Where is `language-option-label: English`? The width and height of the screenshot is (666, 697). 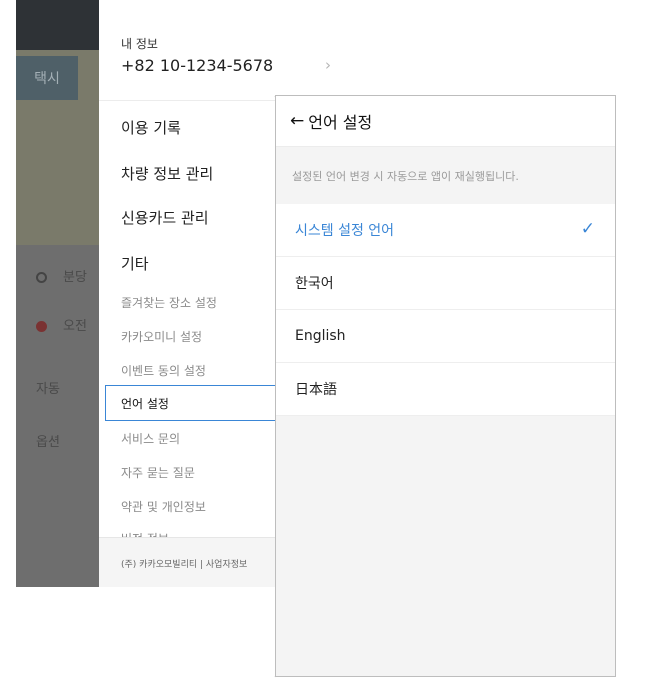 language-option-label: English is located at coordinates (320, 336).